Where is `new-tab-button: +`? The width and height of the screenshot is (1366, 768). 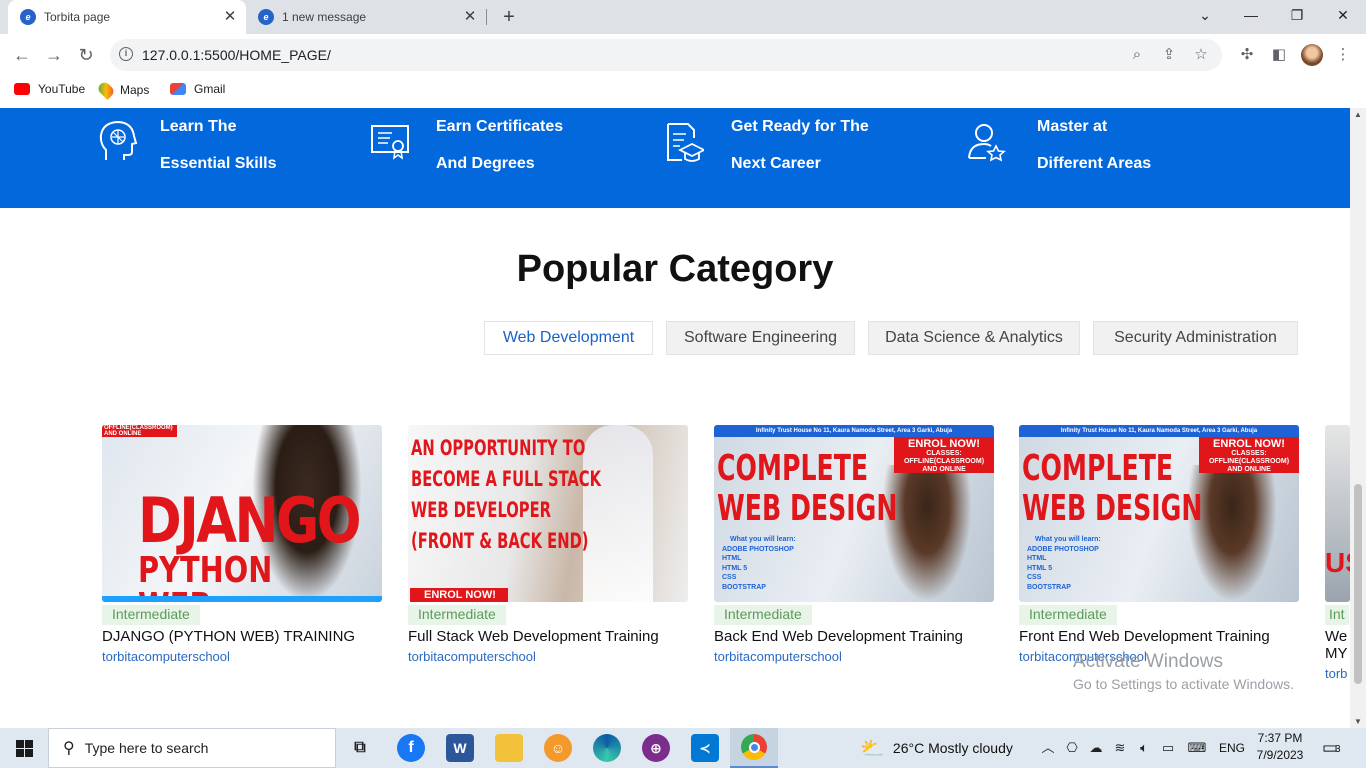
new-tab-button: + is located at coordinates (509, 17).